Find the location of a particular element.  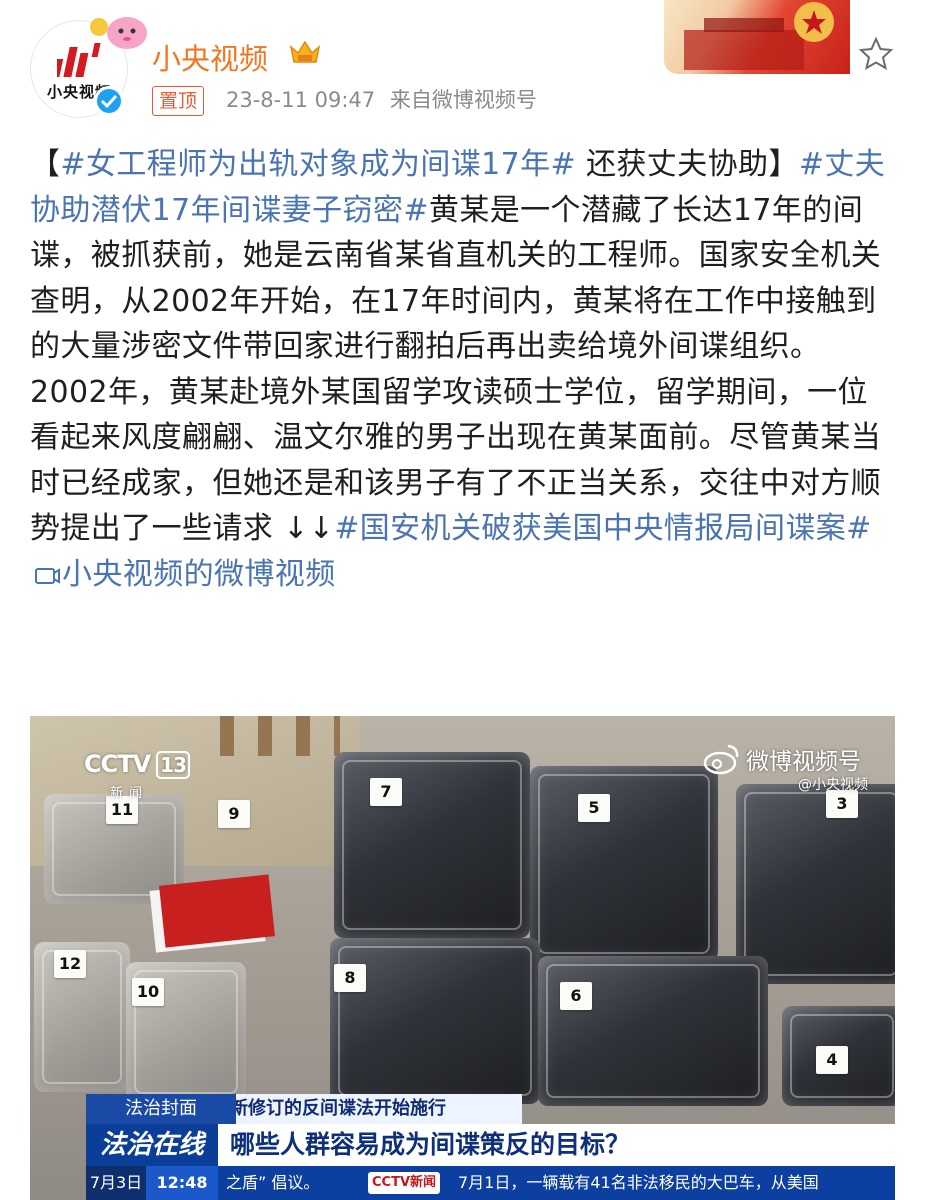

post-timestamp: 23-8-11 09:47 is located at coordinates (301, 100).